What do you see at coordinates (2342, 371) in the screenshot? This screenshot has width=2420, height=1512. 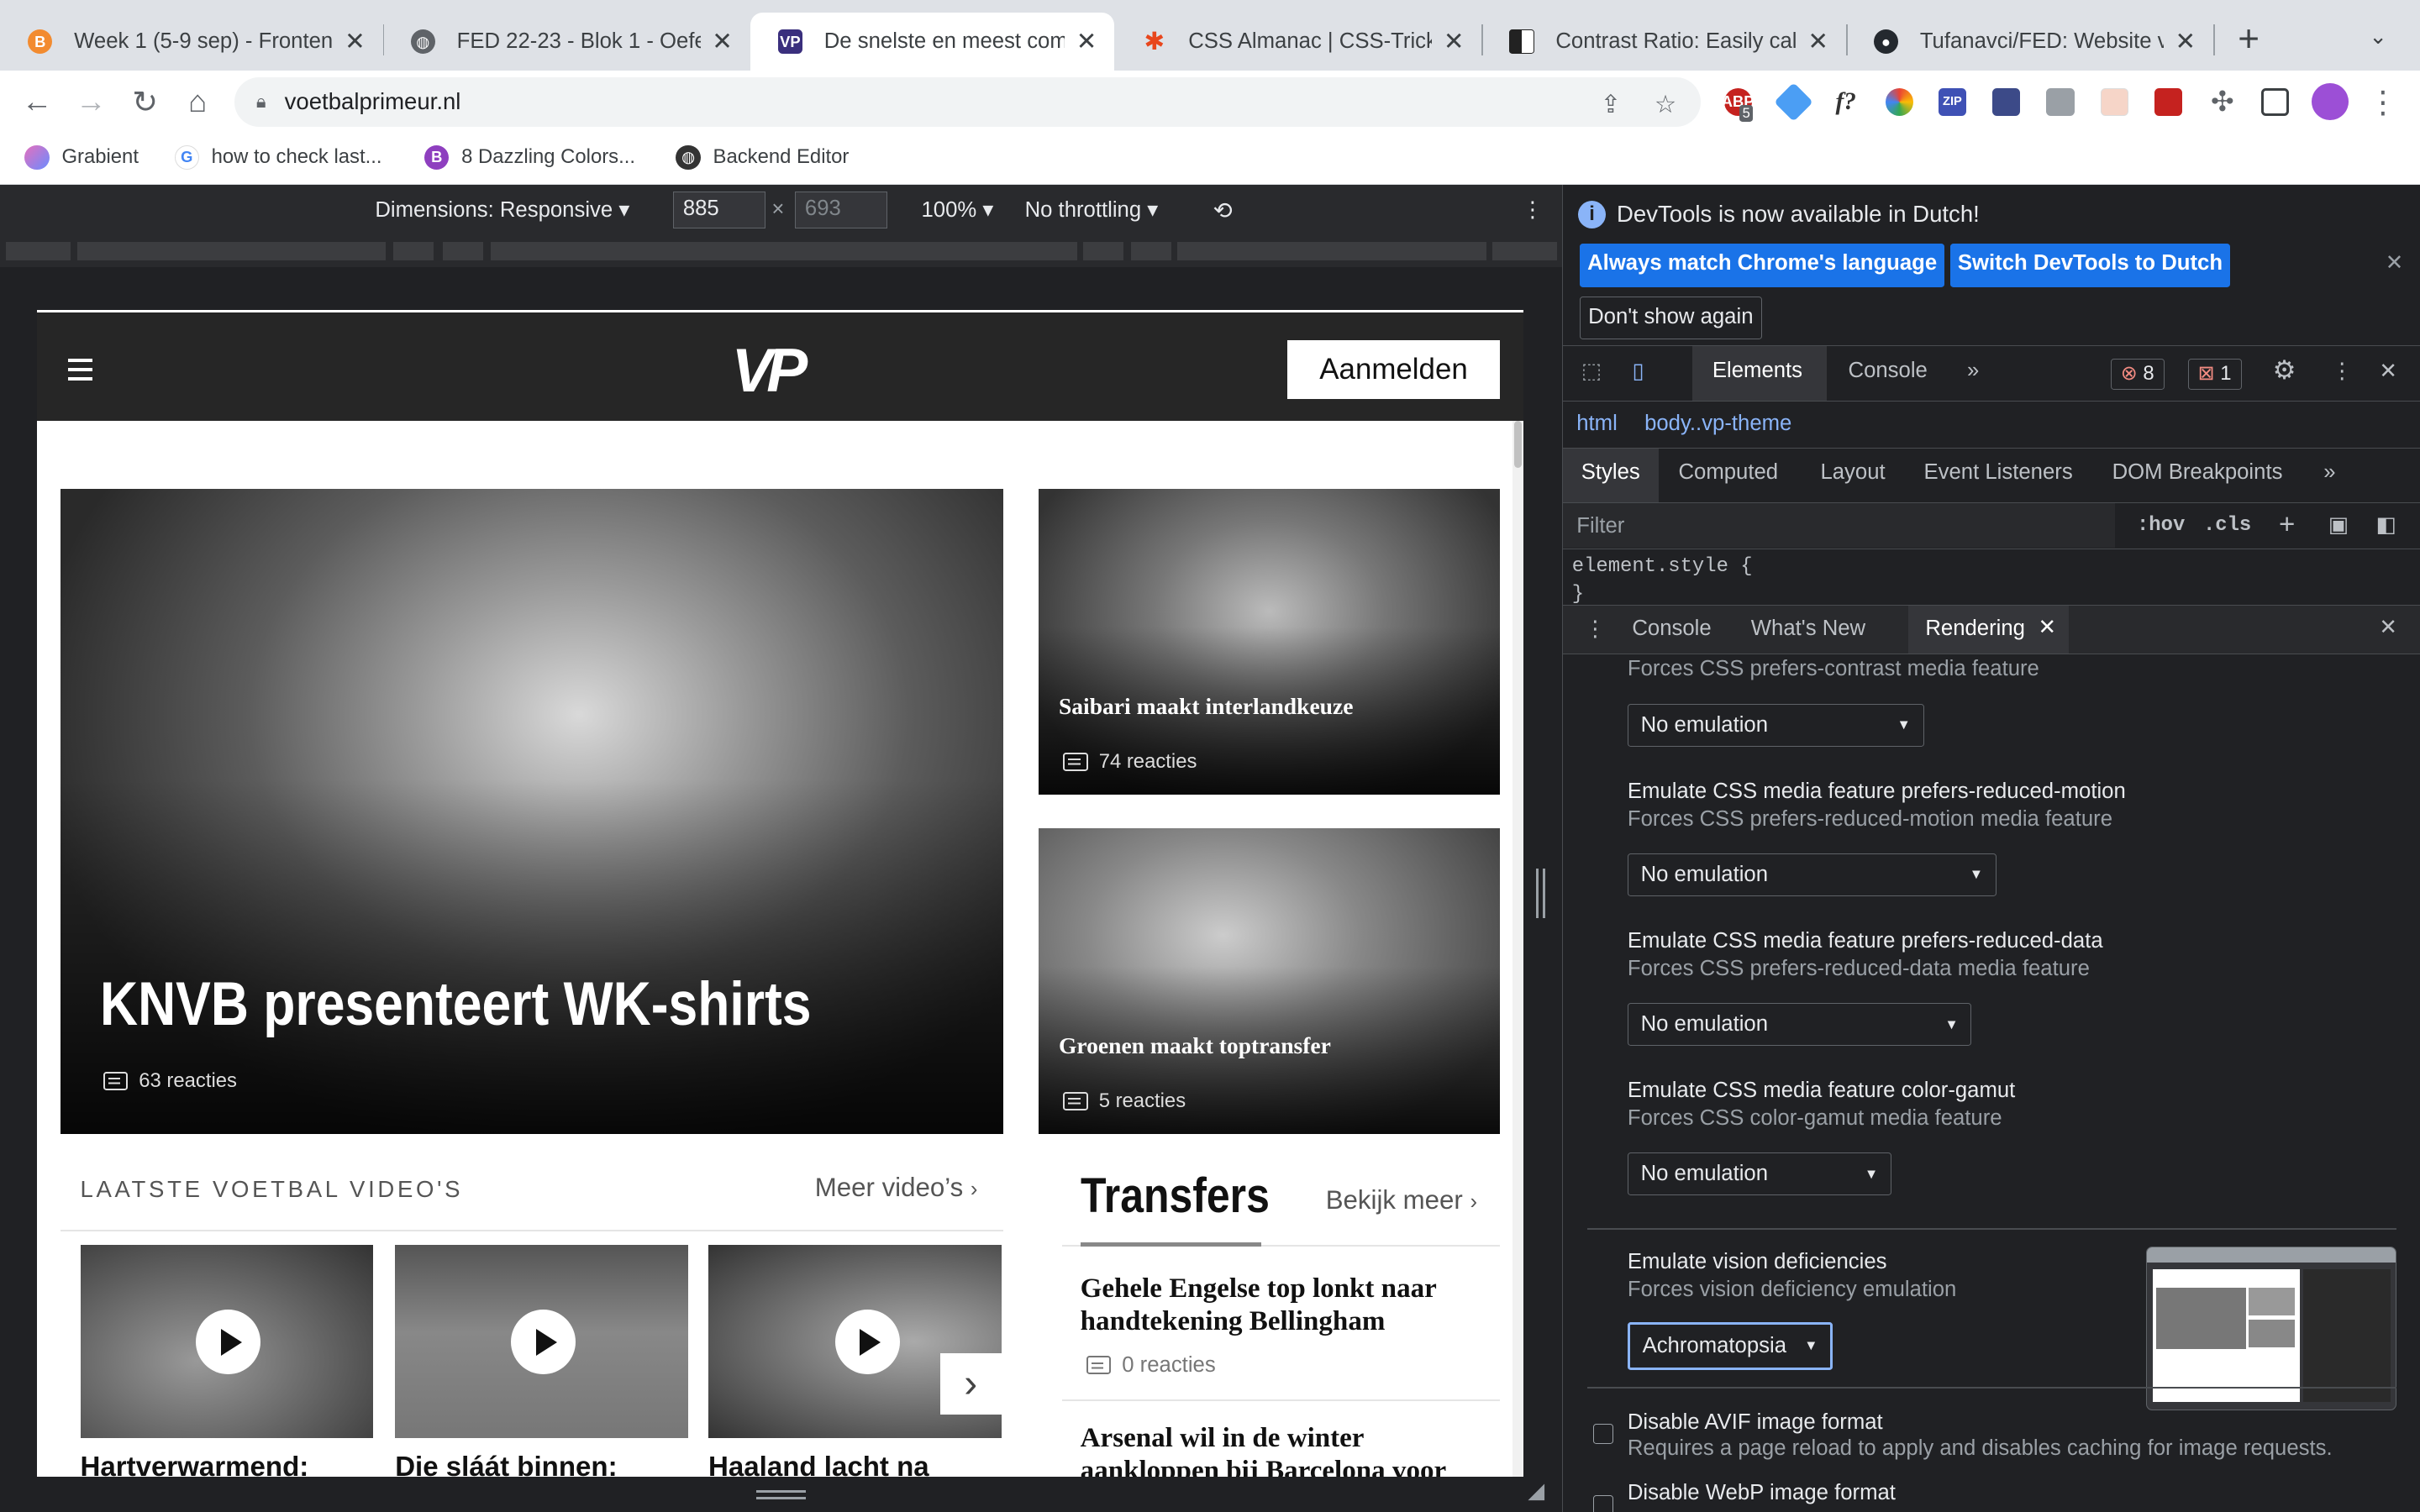 I see `devtools-menu-icon: ⋮` at bounding box center [2342, 371].